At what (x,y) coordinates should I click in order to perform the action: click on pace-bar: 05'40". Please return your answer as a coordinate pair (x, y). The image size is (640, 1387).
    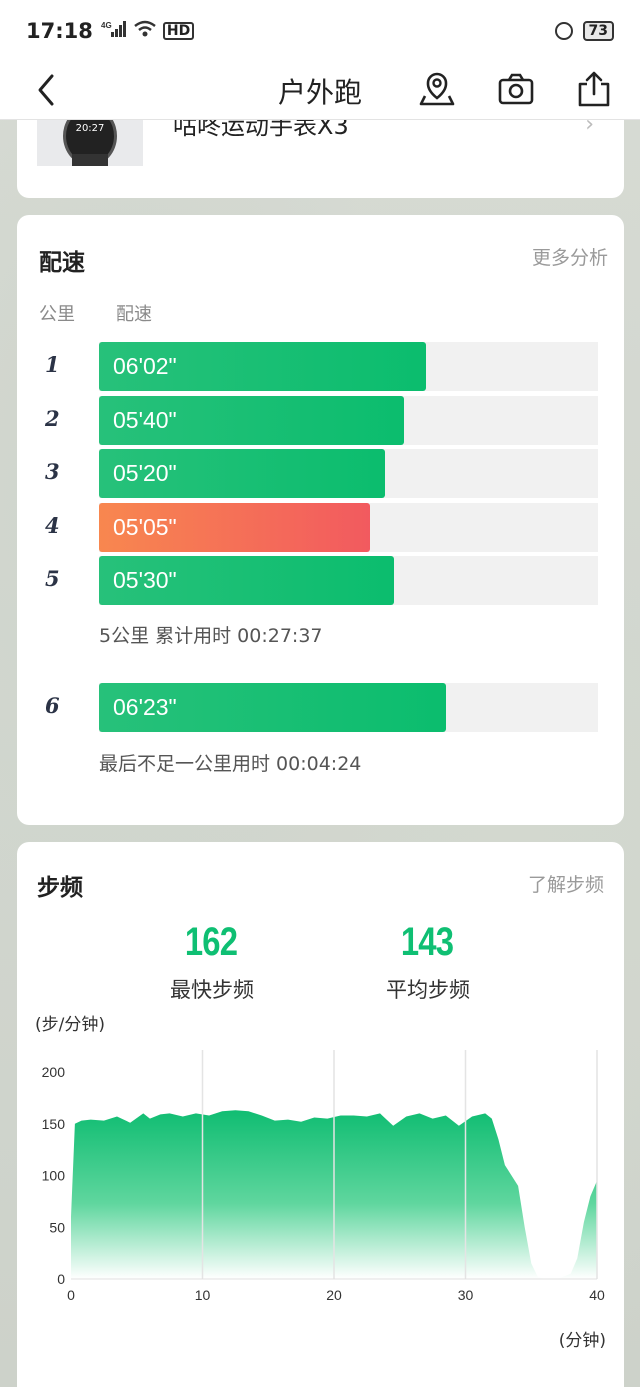
    Looking at the image, I should click on (251, 420).